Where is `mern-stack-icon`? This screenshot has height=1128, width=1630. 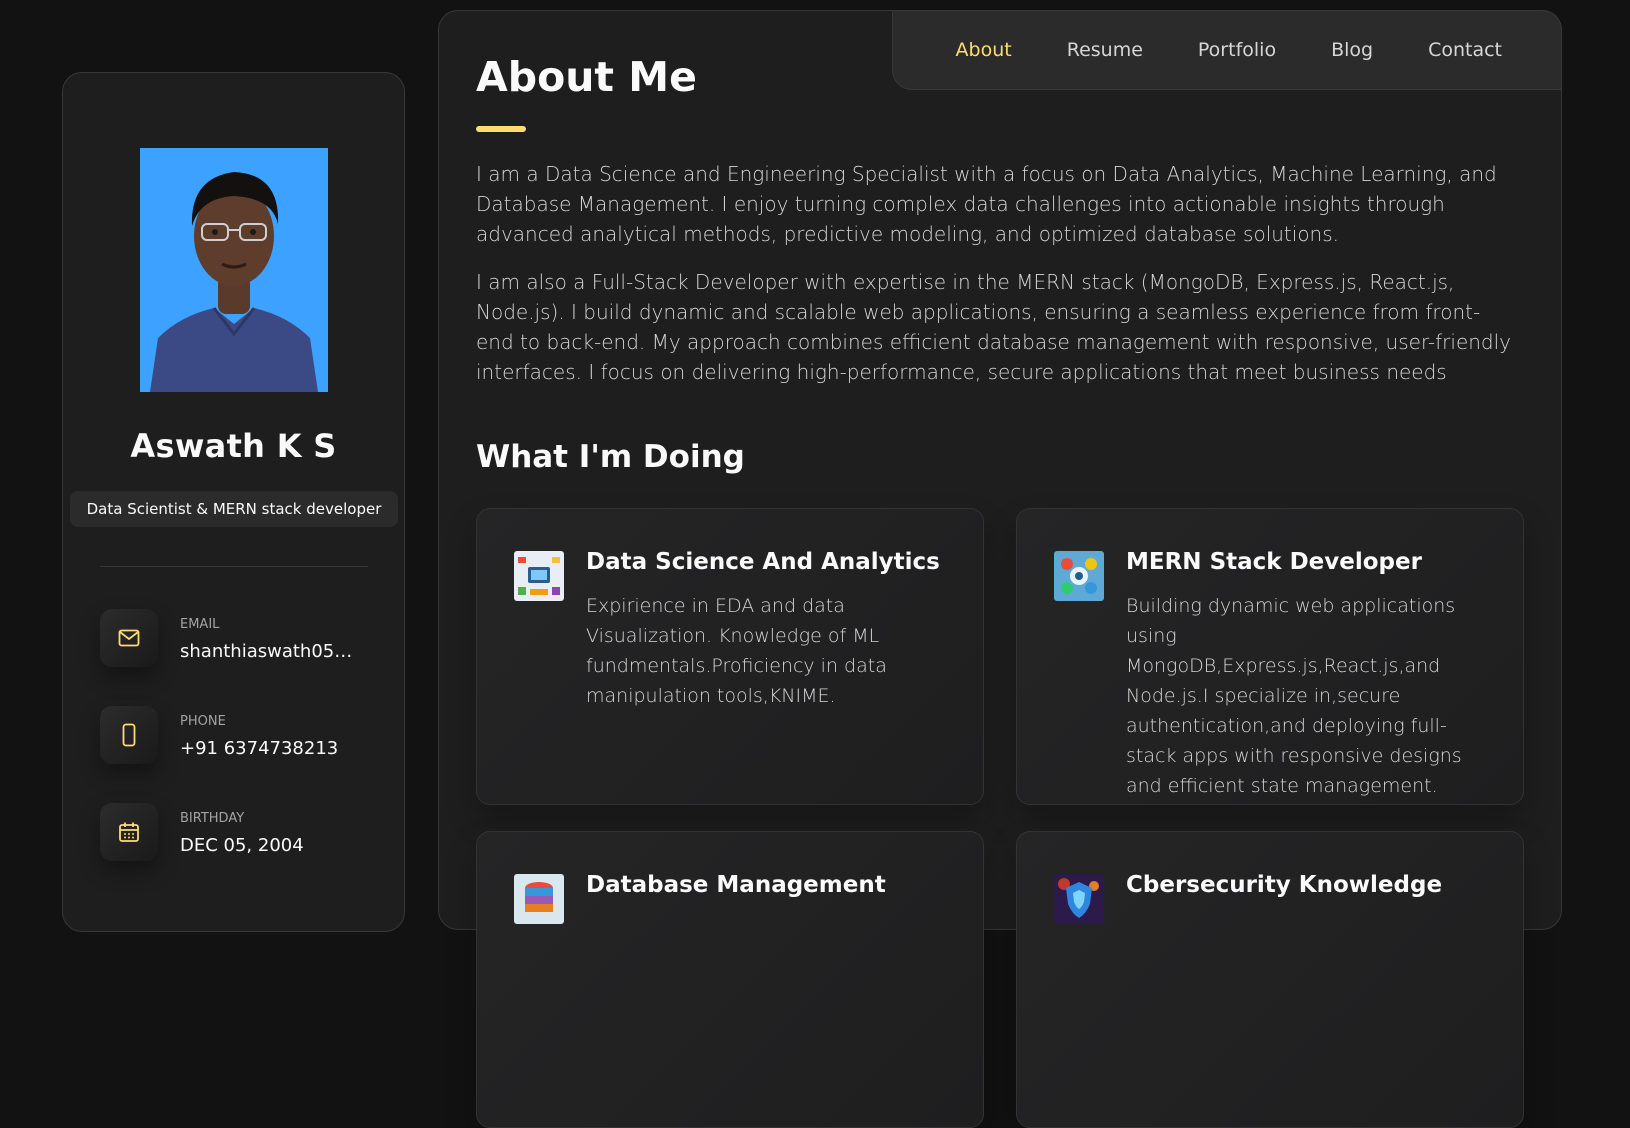
mern-stack-icon is located at coordinates (1079, 576).